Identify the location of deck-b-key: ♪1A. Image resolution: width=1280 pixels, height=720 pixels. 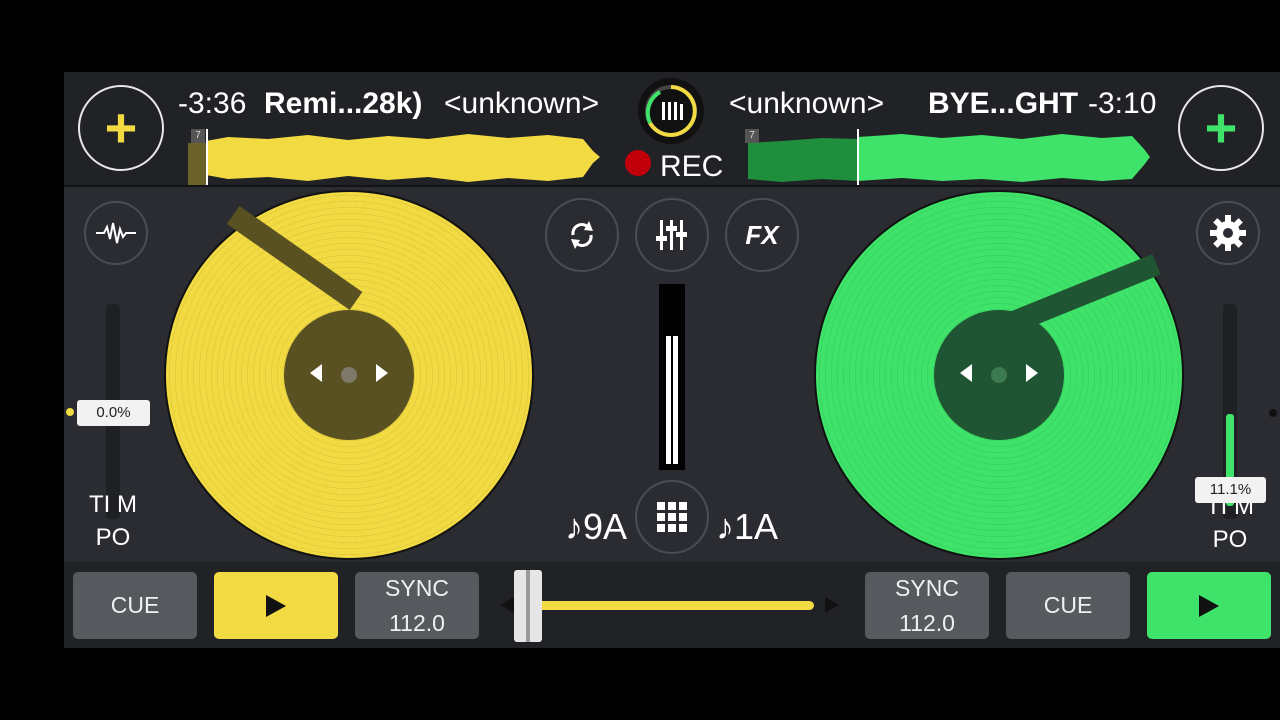
(747, 526).